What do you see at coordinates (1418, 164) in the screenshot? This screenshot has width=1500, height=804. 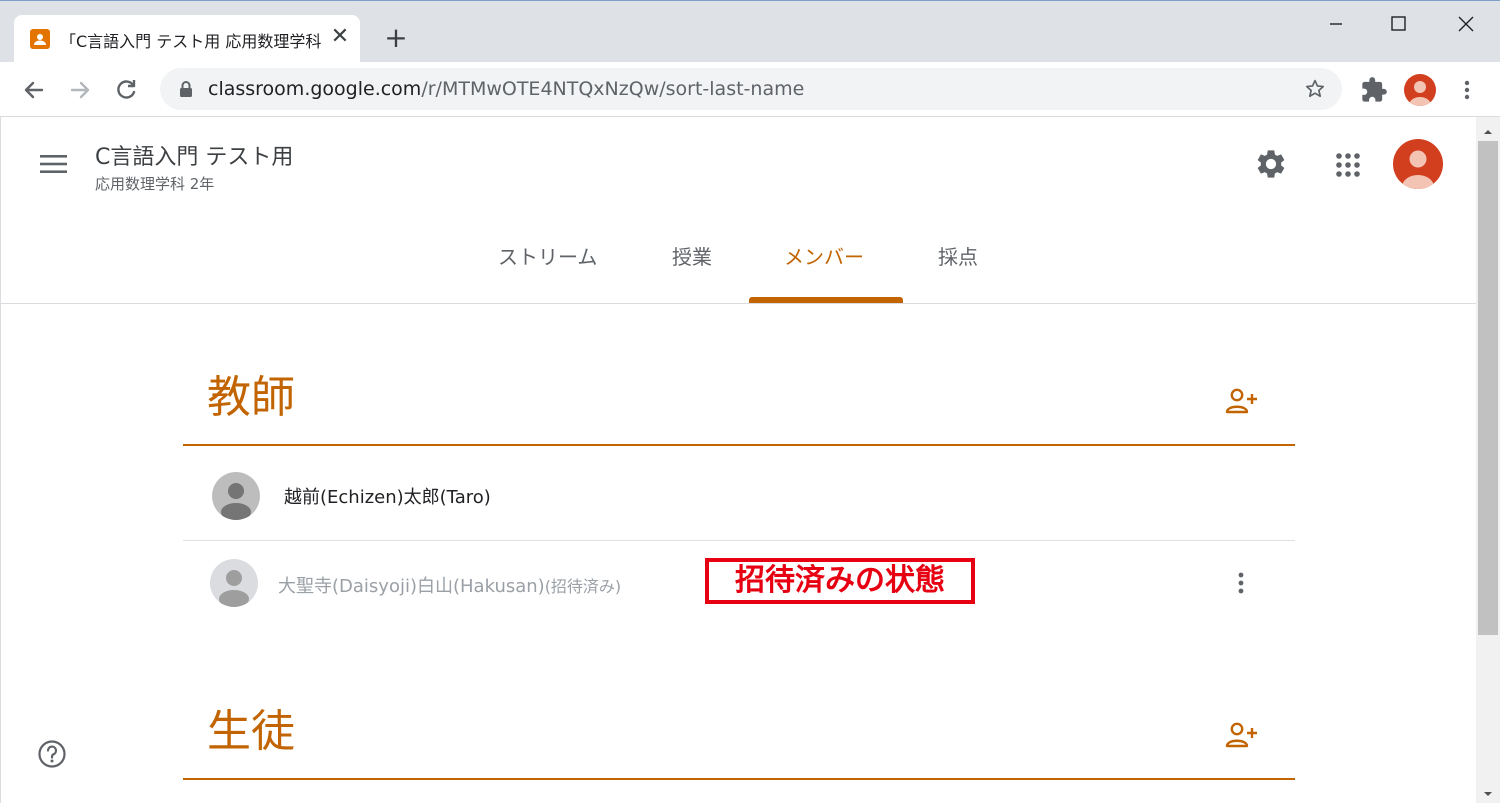 I see `account-avatar` at bounding box center [1418, 164].